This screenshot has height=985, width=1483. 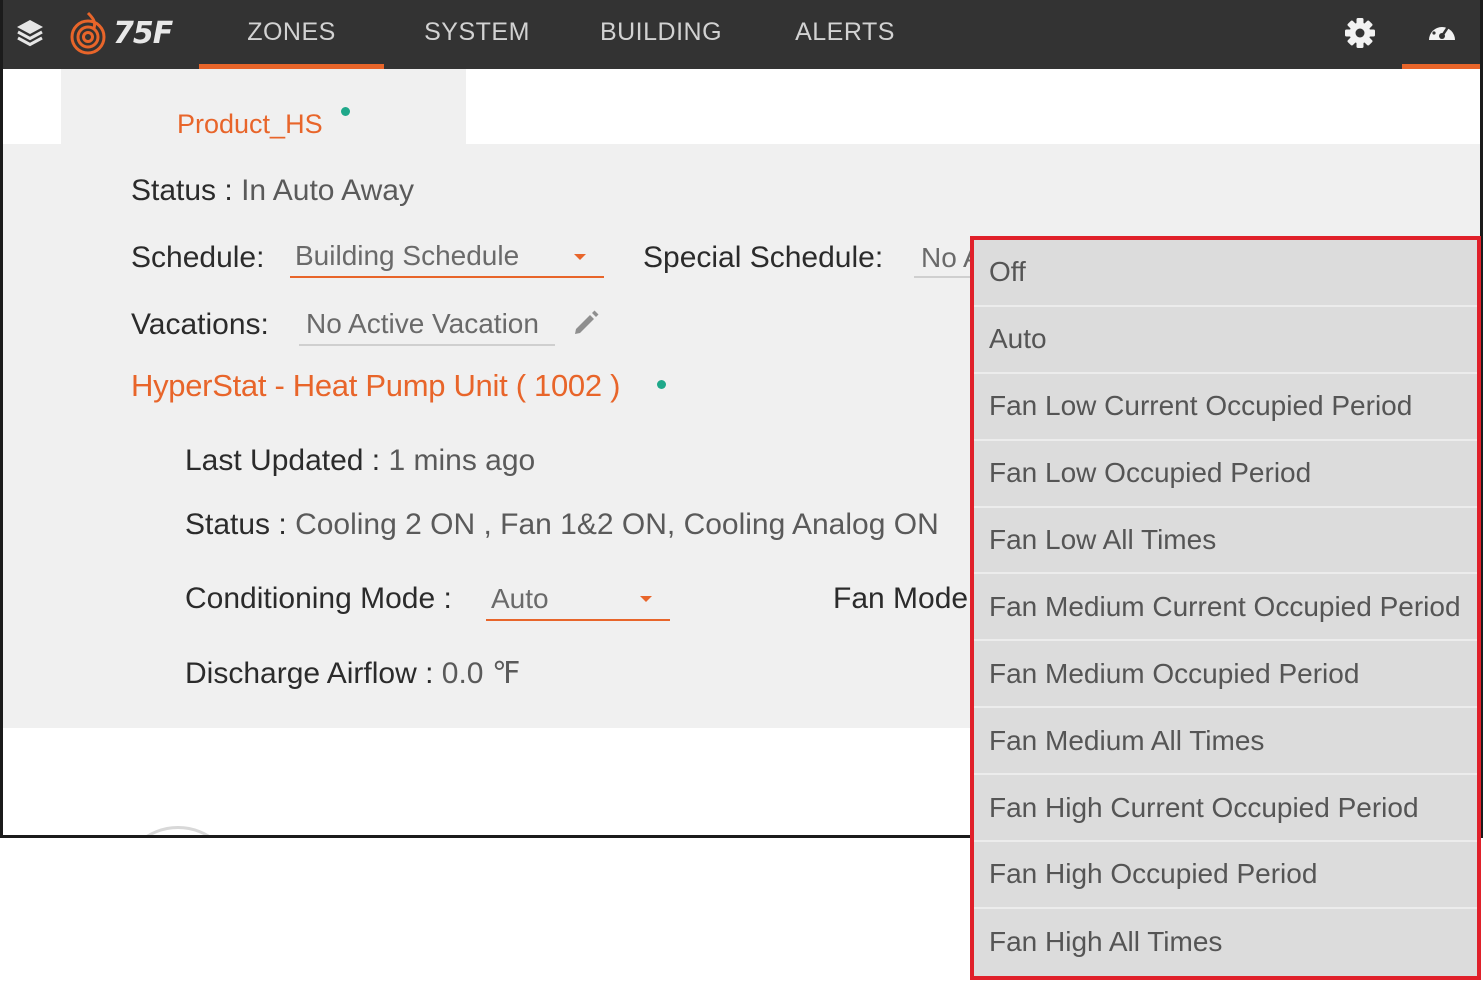 I want to click on edit-pencil-icon, so click(x=586, y=323).